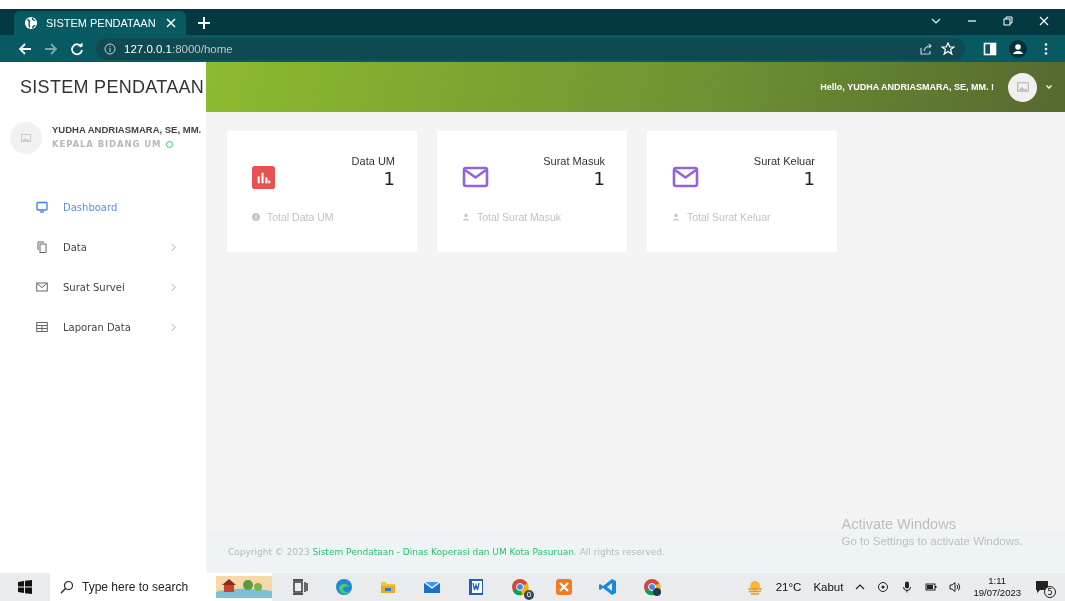 This screenshot has height=601, width=1065. I want to click on bar-chart-icon, so click(263, 177).